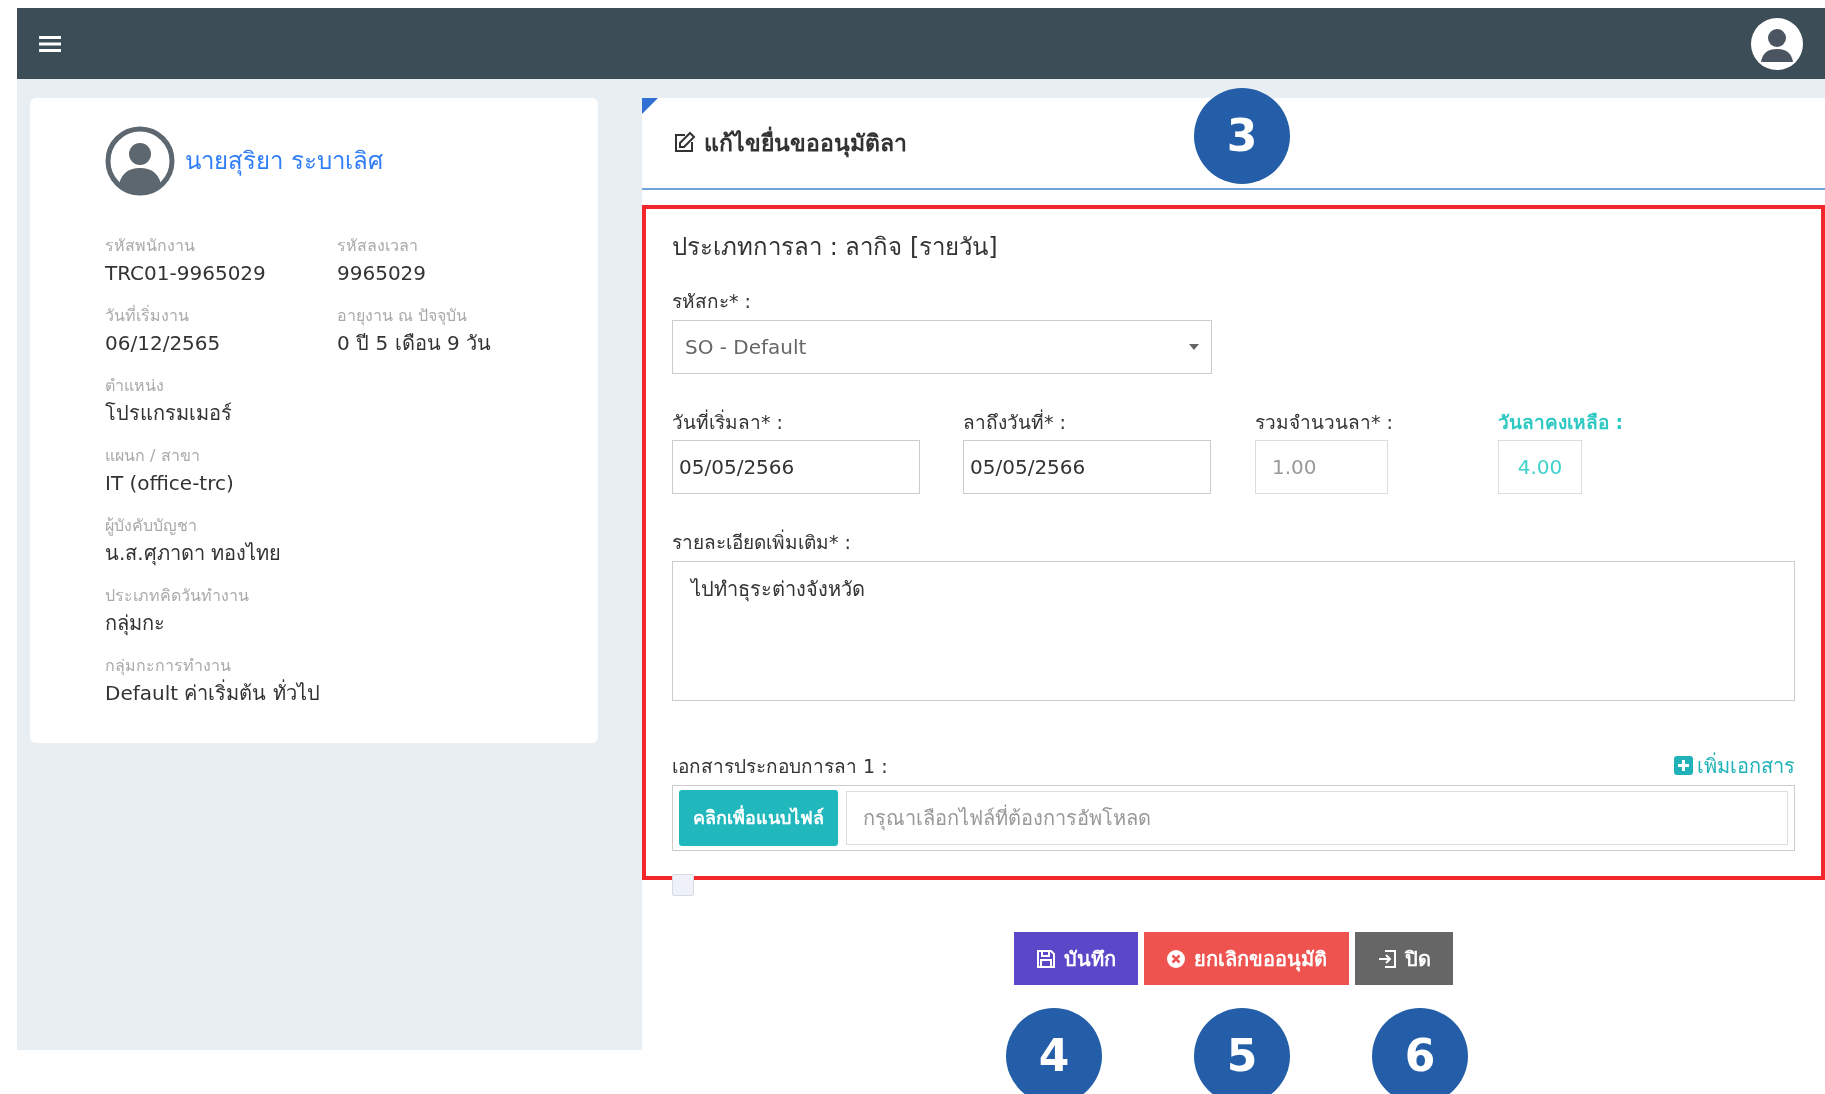 The width and height of the screenshot is (1825, 1094). I want to click on field-label: รายละเอียดเพิ่มเติม* :, so click(762, 541).